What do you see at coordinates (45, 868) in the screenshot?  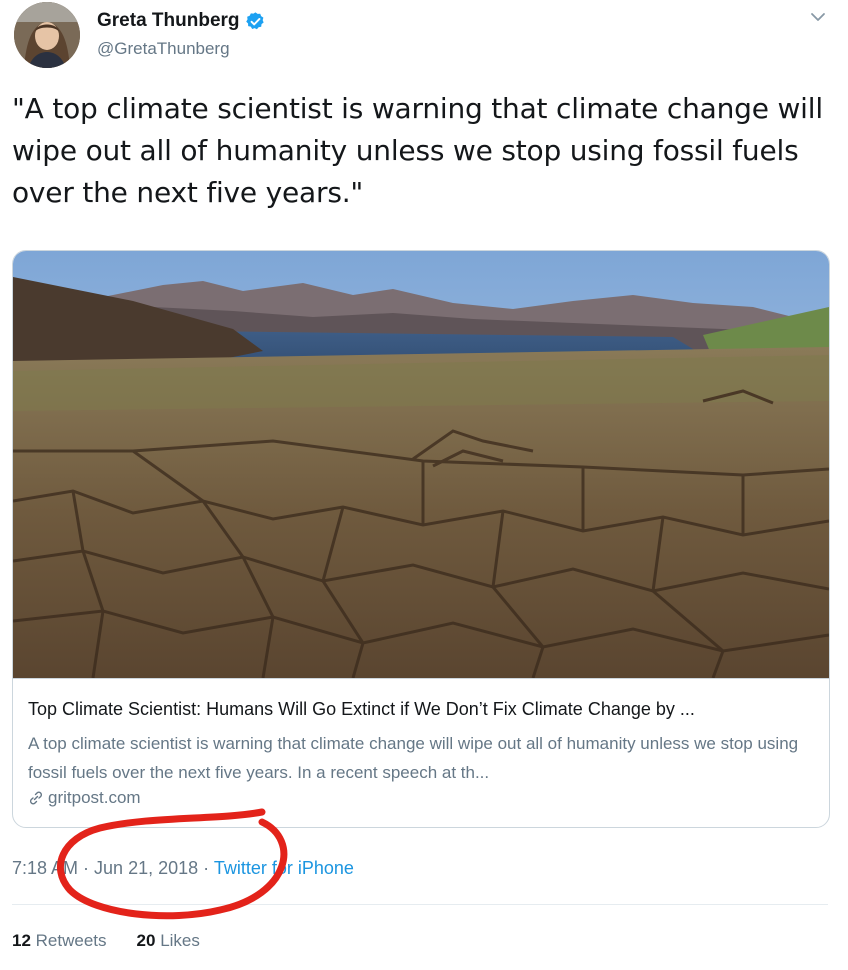 I see `tweet-time: 7:18 AM` at bounding box center [45, 868].